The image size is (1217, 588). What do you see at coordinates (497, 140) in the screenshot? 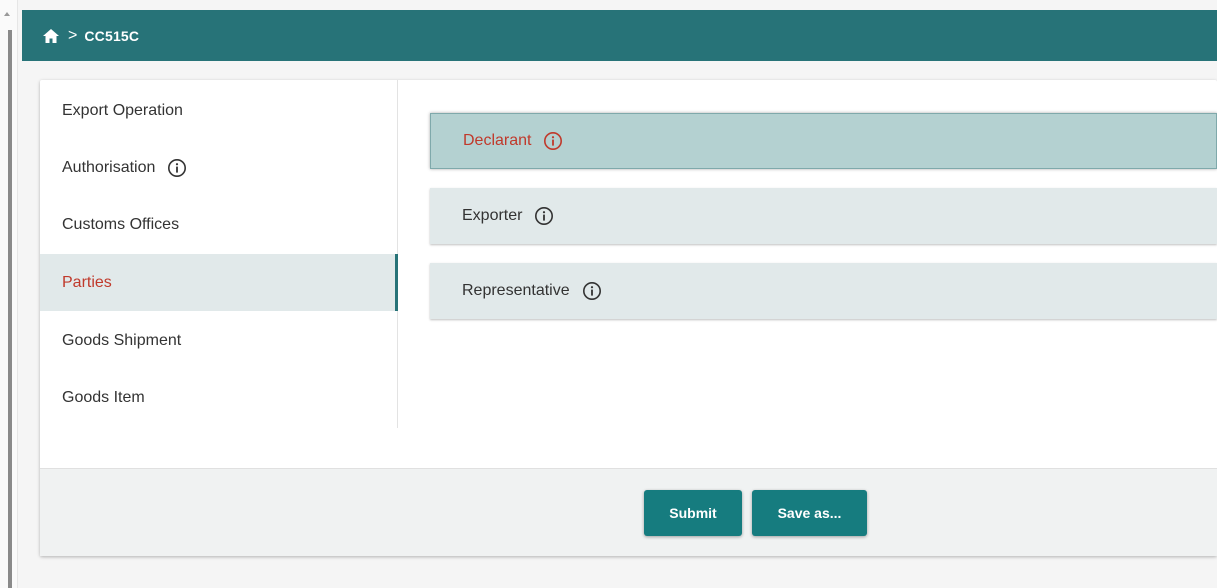
I see `panel-label: Declarant` at bounding box center [497, 140].